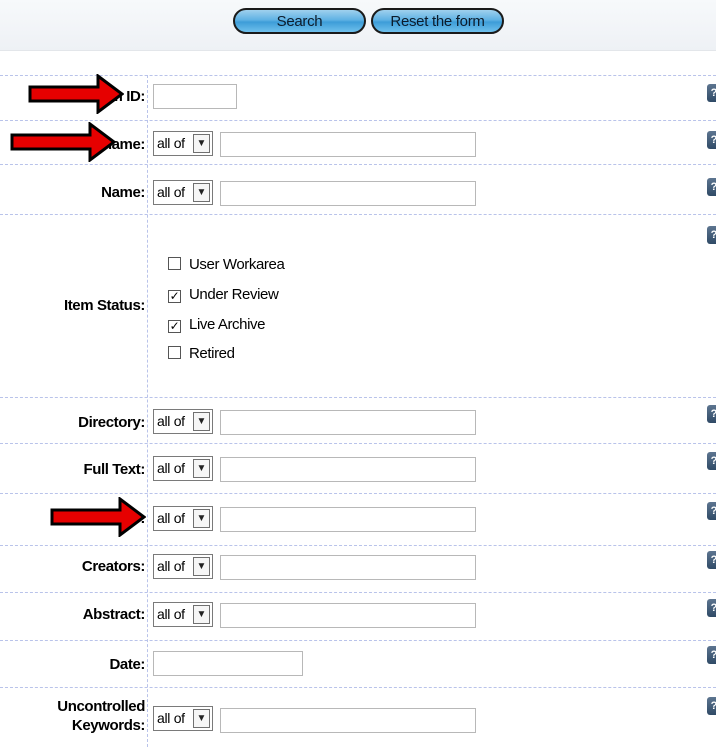  I want to click on date-label: Date:, so click(127, 664).